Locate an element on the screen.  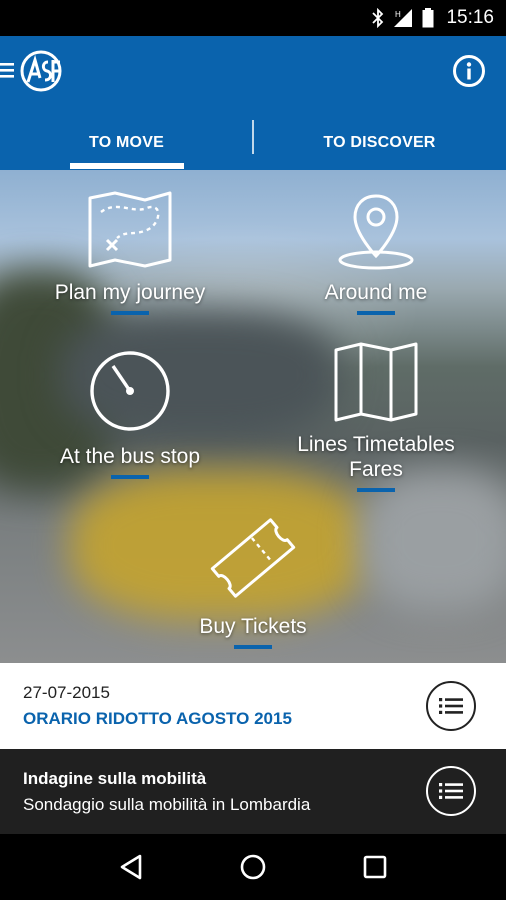
system-nav-bar is located at coordinates (253, 867).